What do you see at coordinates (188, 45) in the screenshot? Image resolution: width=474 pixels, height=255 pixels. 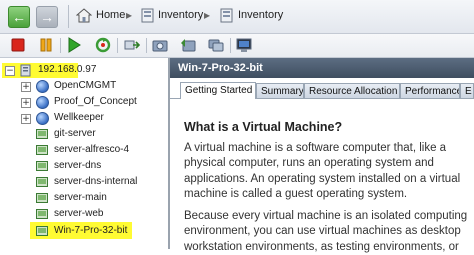 I see `revert-icon` at bounding box center [188, 45].